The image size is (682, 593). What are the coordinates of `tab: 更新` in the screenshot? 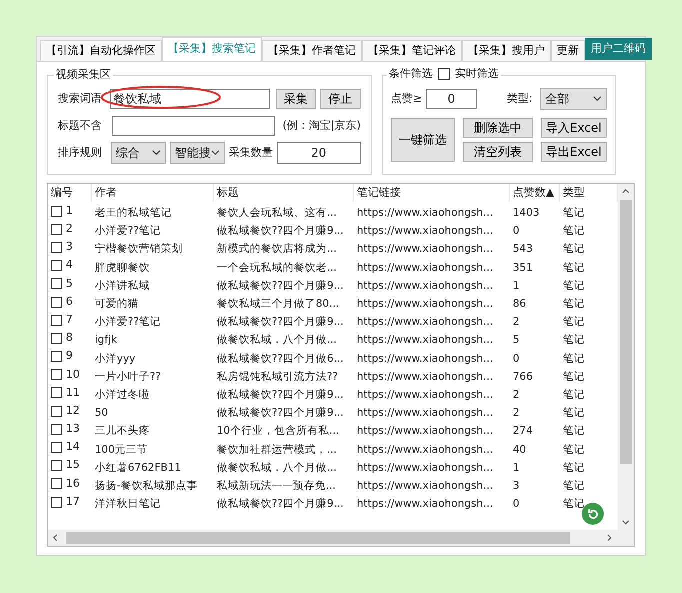 It's located at (568, 50).